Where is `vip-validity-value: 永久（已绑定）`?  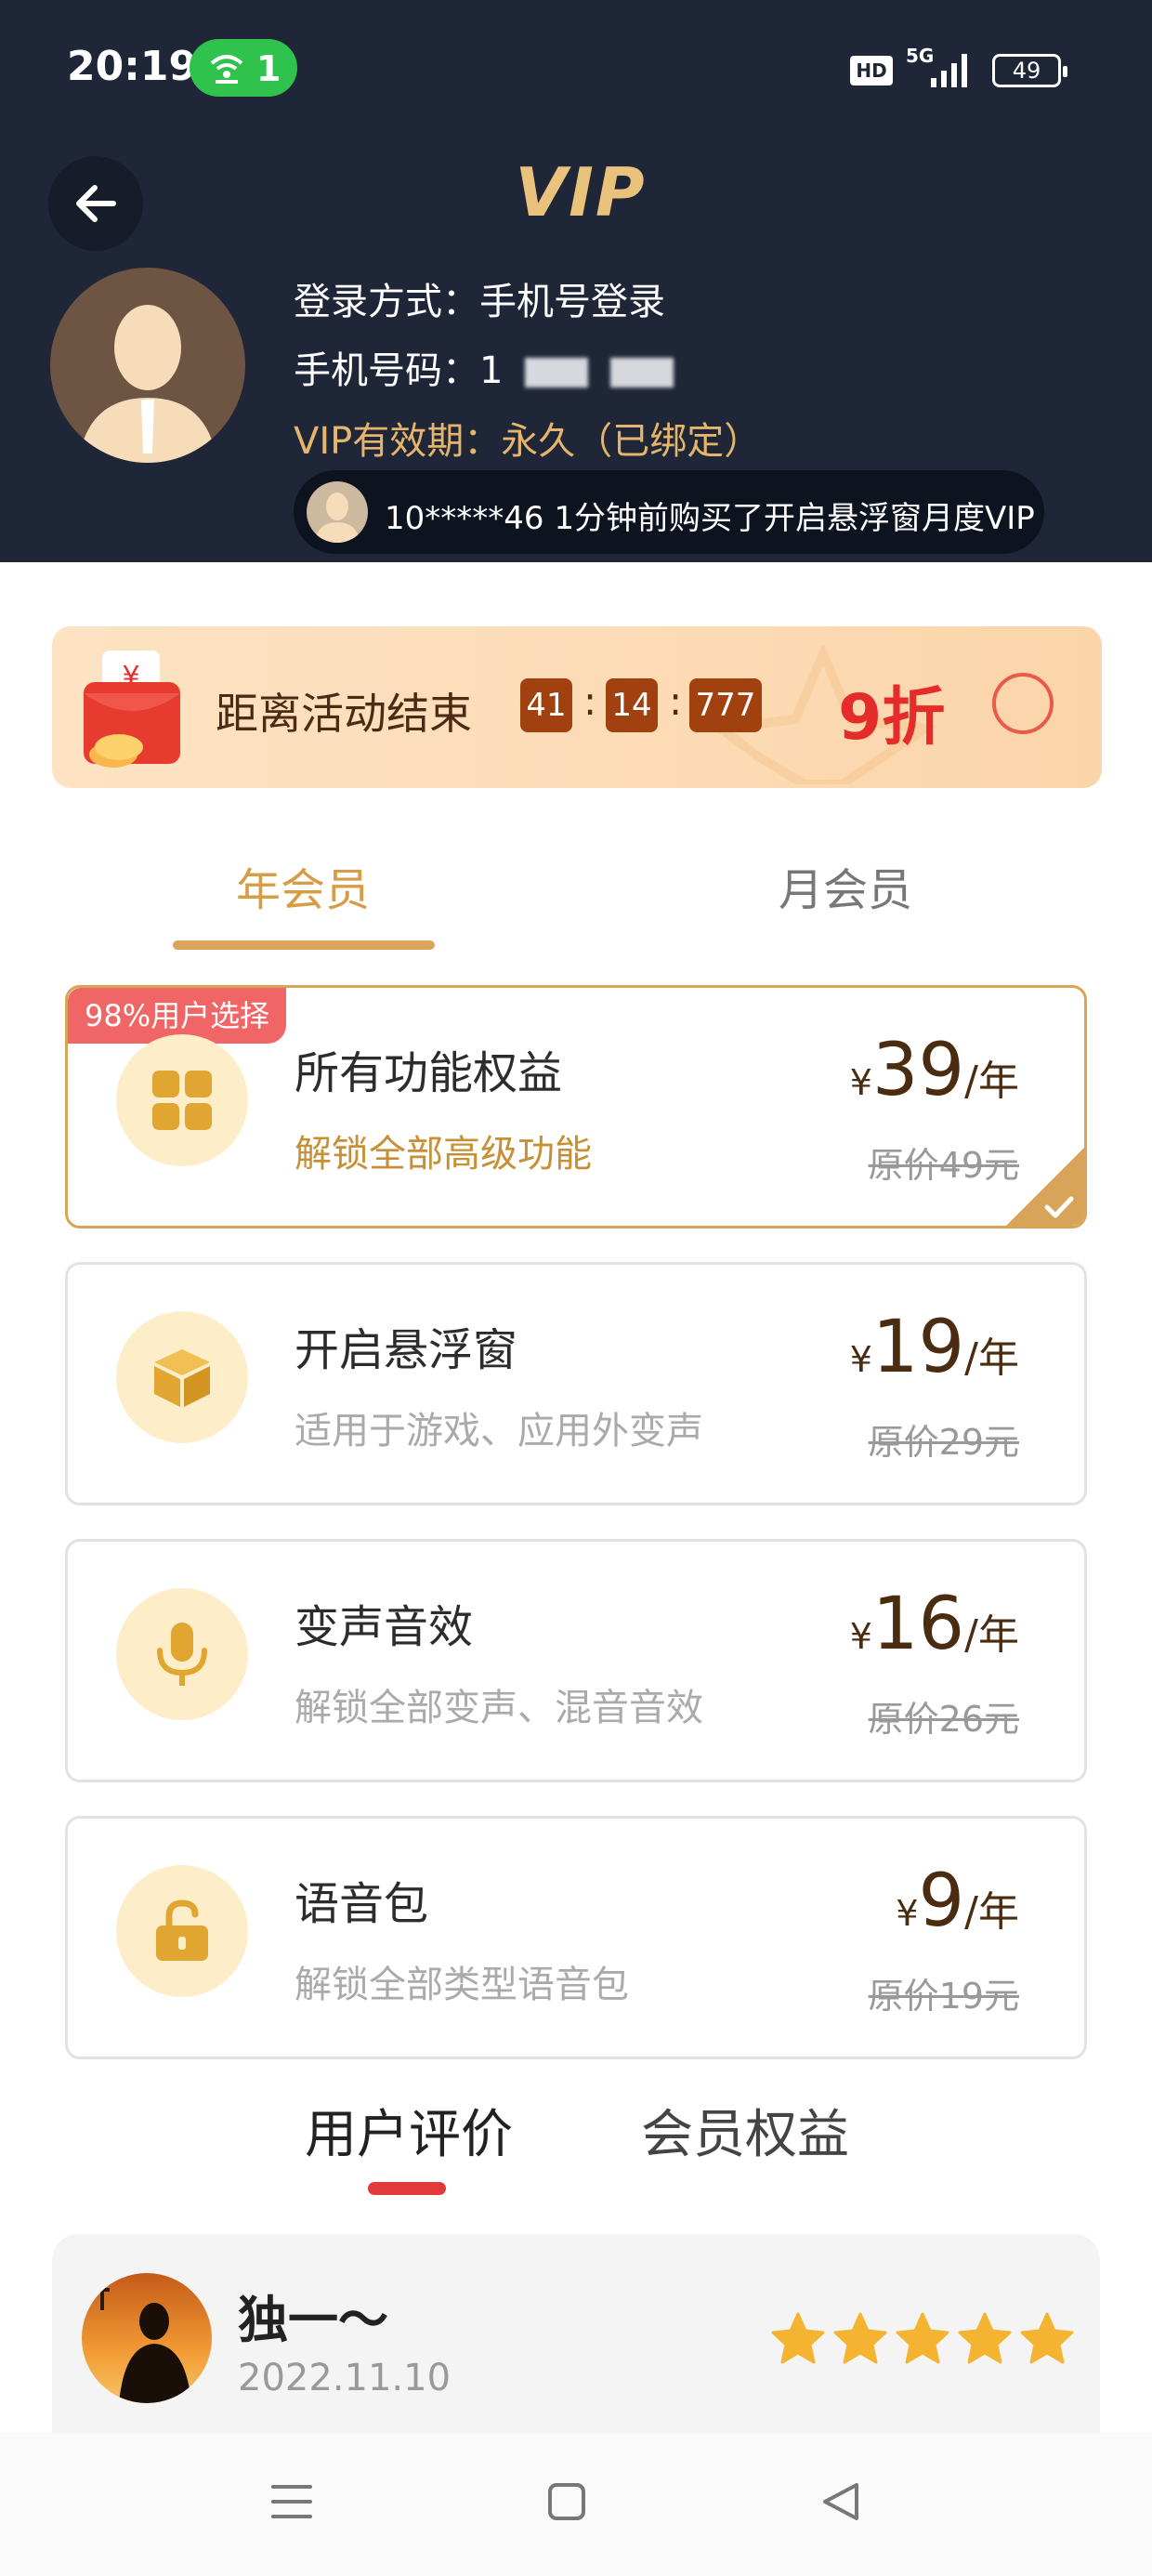
vip-validity-value: 永久（已绑定） is located at coordinates (631, 441).